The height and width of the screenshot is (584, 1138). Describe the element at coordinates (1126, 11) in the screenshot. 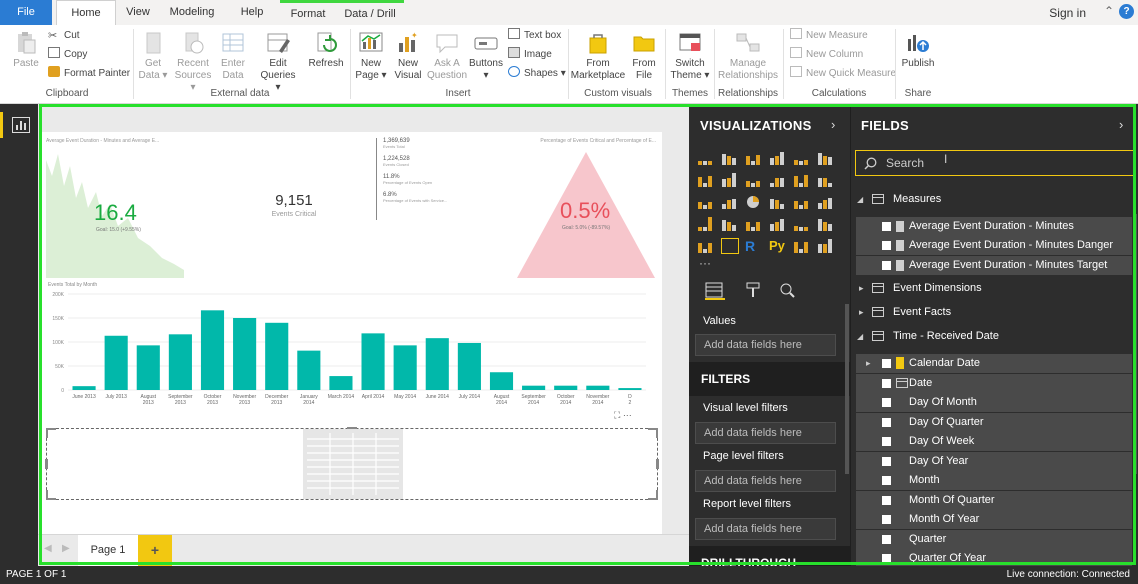

I see `help-icon: ?` at that location.